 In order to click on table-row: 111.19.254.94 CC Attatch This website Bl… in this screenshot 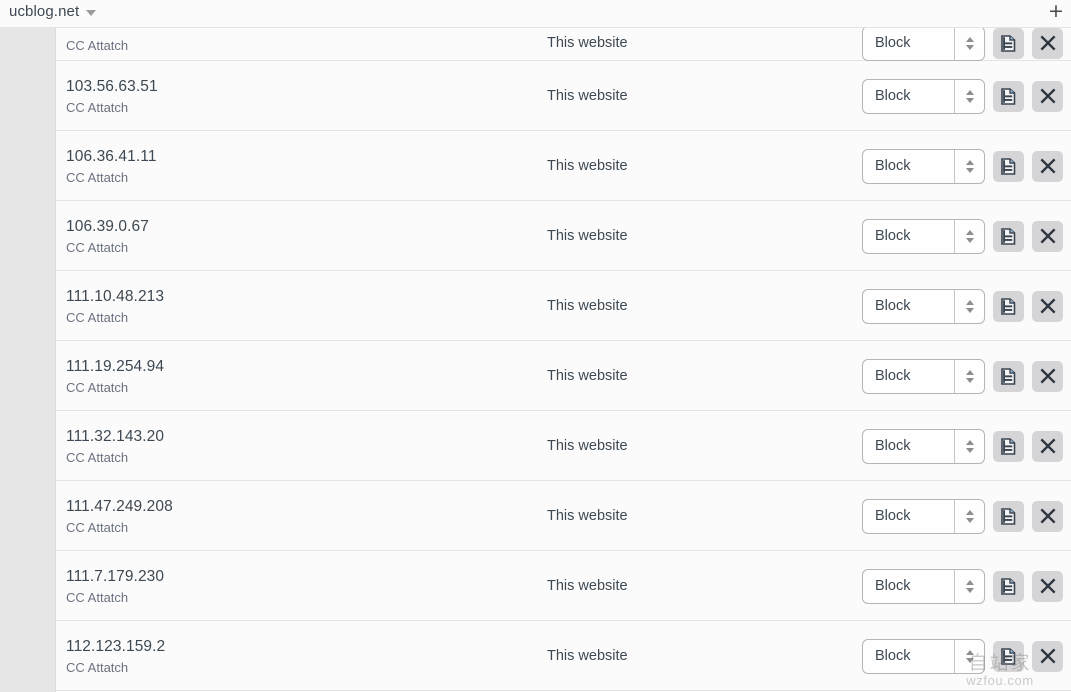, I will do `click(563, 376)`.